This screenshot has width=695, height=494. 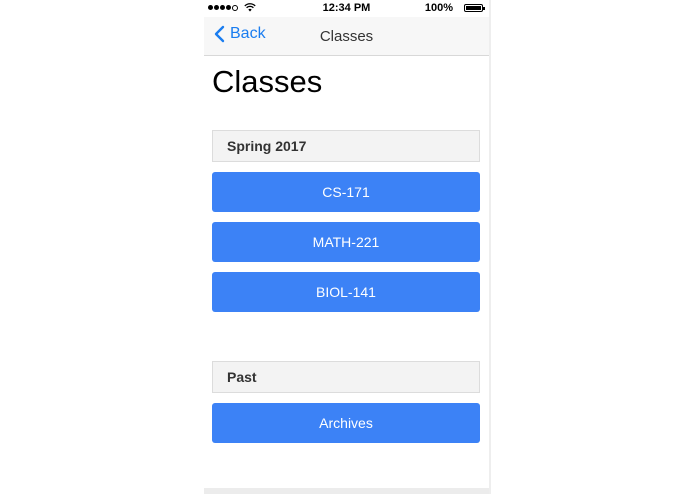 What do you see at coordinates (346, 192) in the screenshot?
I see `class-button-cs-171: CS-171` at bounding box center [346, 192].